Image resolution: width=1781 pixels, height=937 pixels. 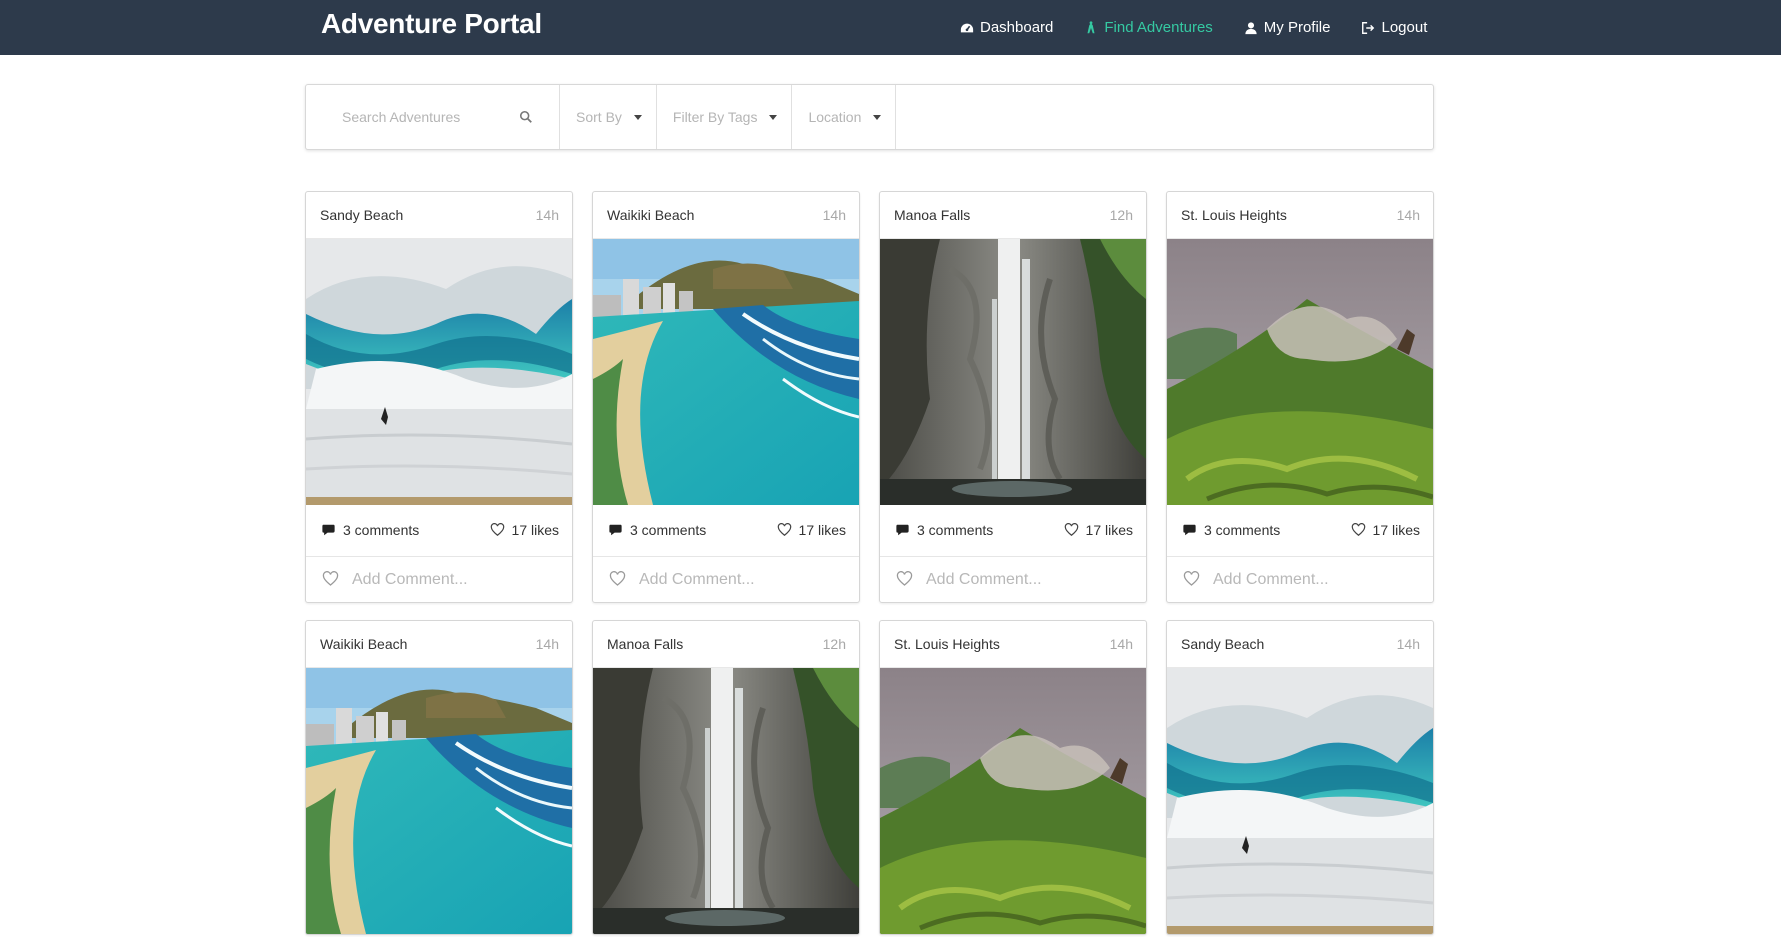 What do you see at coordinates (726, 644) in the screenshot?
I see `card-header: Manoa Falls 12h` at bounding box center [726, 644].